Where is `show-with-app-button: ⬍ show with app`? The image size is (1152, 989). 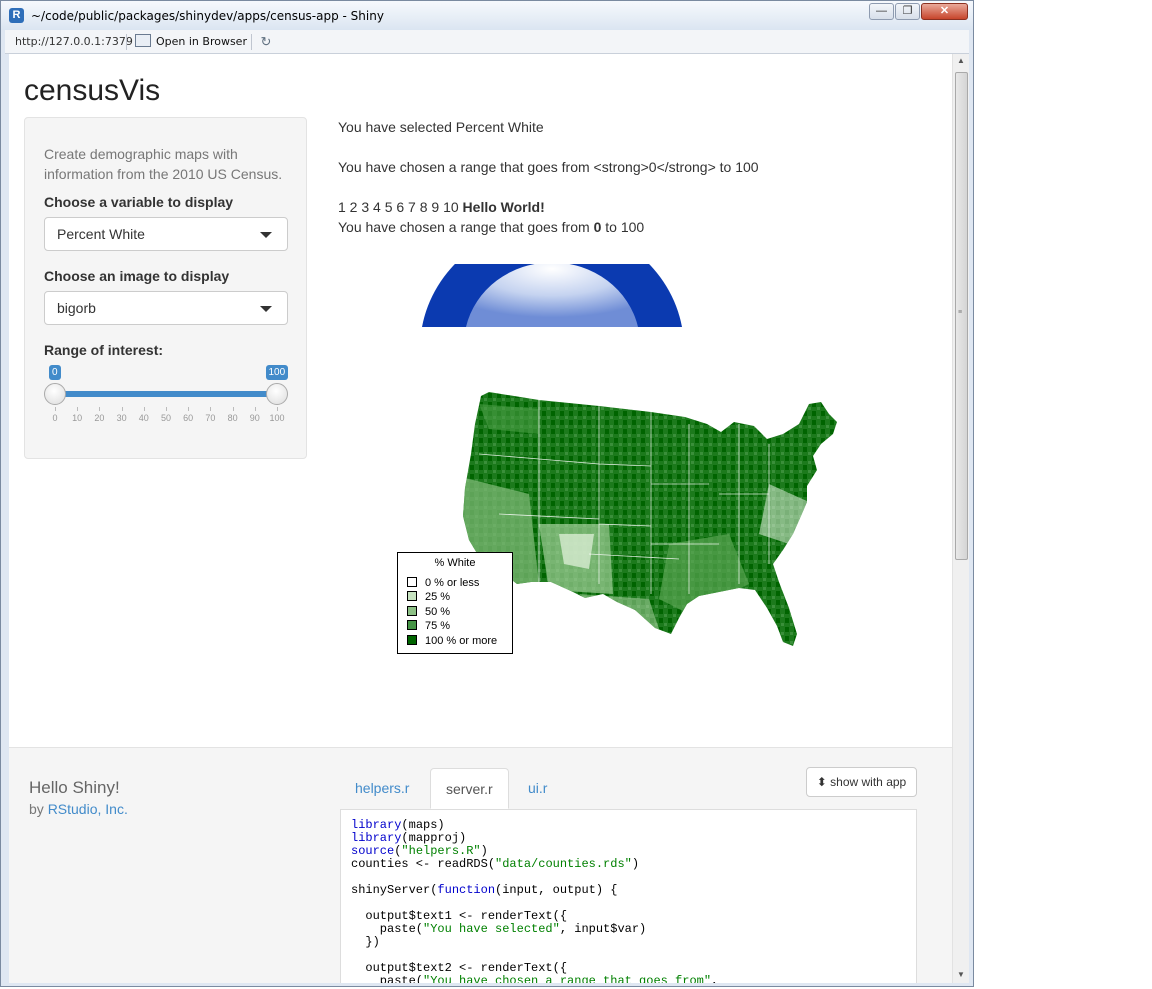
show-with-app-button: ⬍ show with app is located at coordinates (861, 782).